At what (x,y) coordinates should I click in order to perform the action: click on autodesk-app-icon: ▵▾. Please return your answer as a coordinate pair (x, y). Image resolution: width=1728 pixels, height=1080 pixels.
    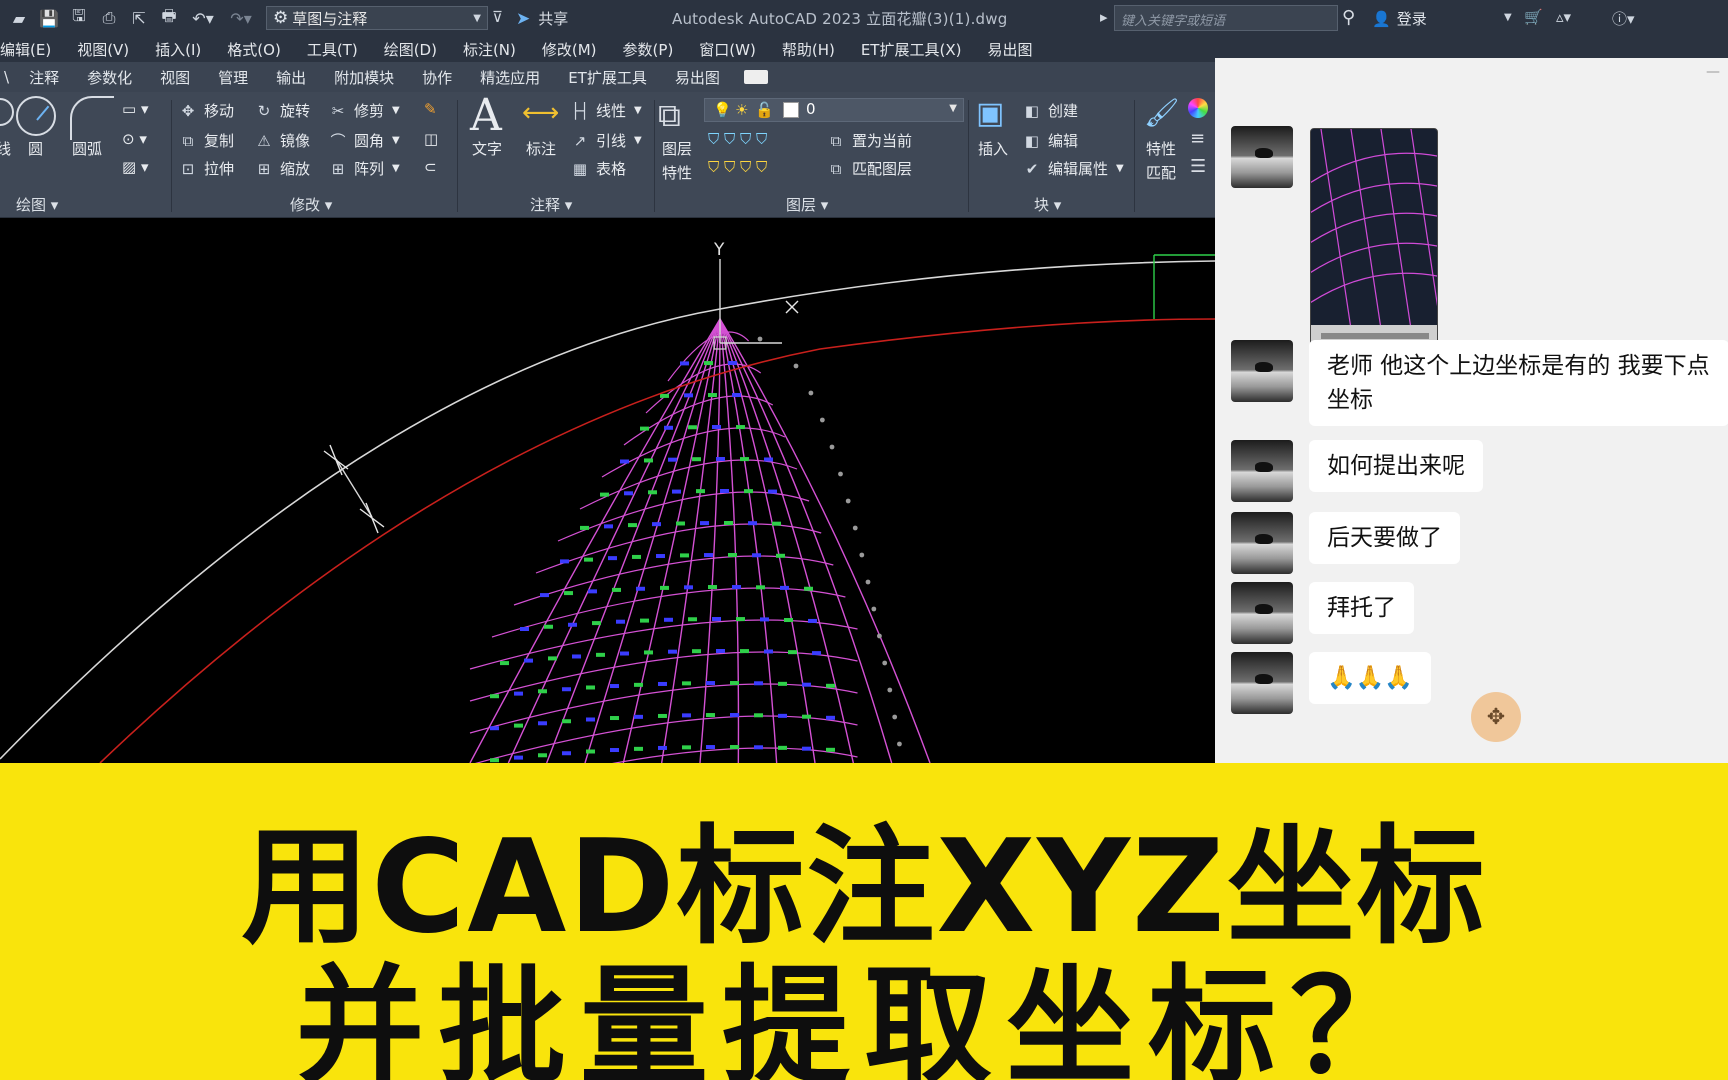
    Looking at the image, I should click on (1563, 17).